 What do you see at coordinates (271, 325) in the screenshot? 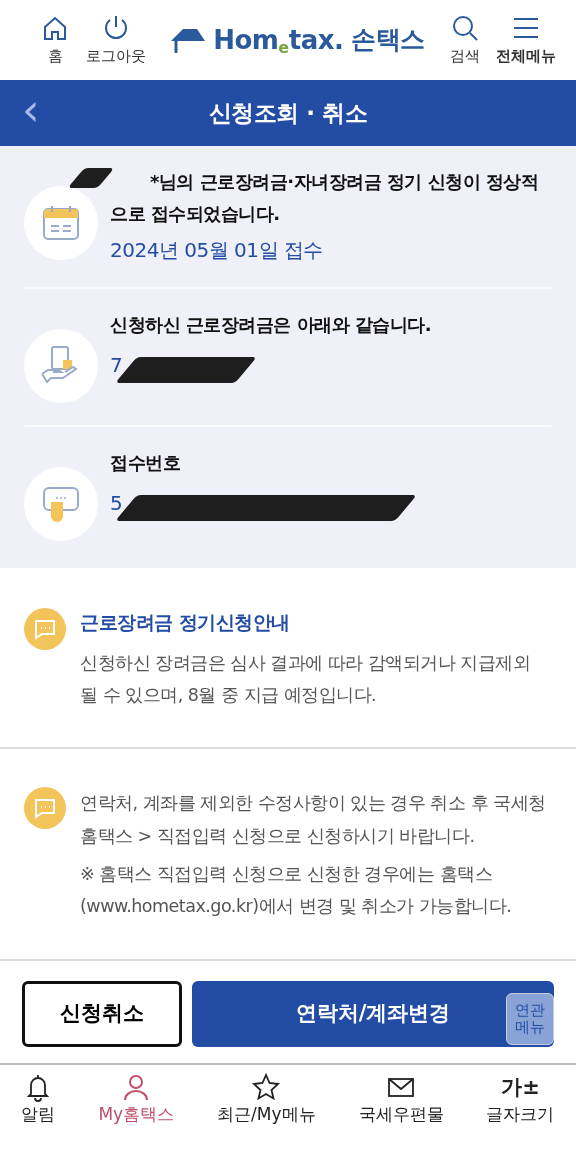
I see `summary-title: 신청하신 근로장려금은 아래와 같습니다.` at bounding box center [271, 325].